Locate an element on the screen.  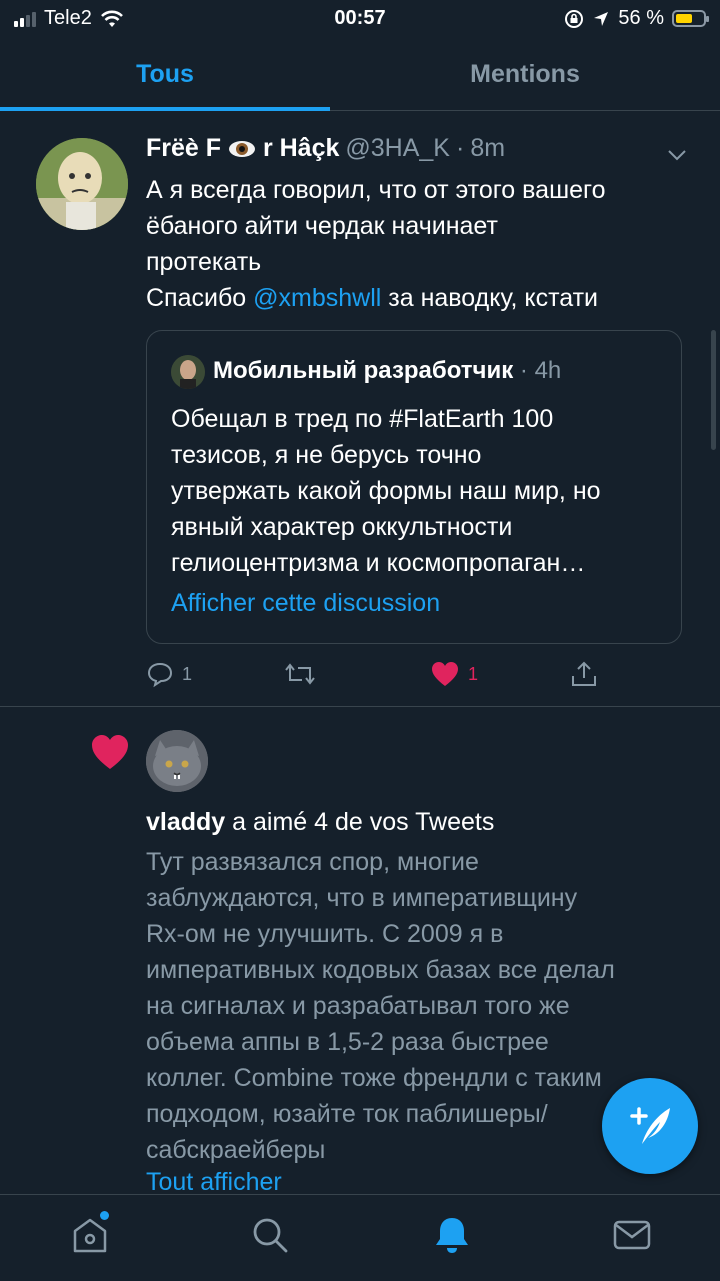
new-content-indicator is located at coordinates (104, 1215).